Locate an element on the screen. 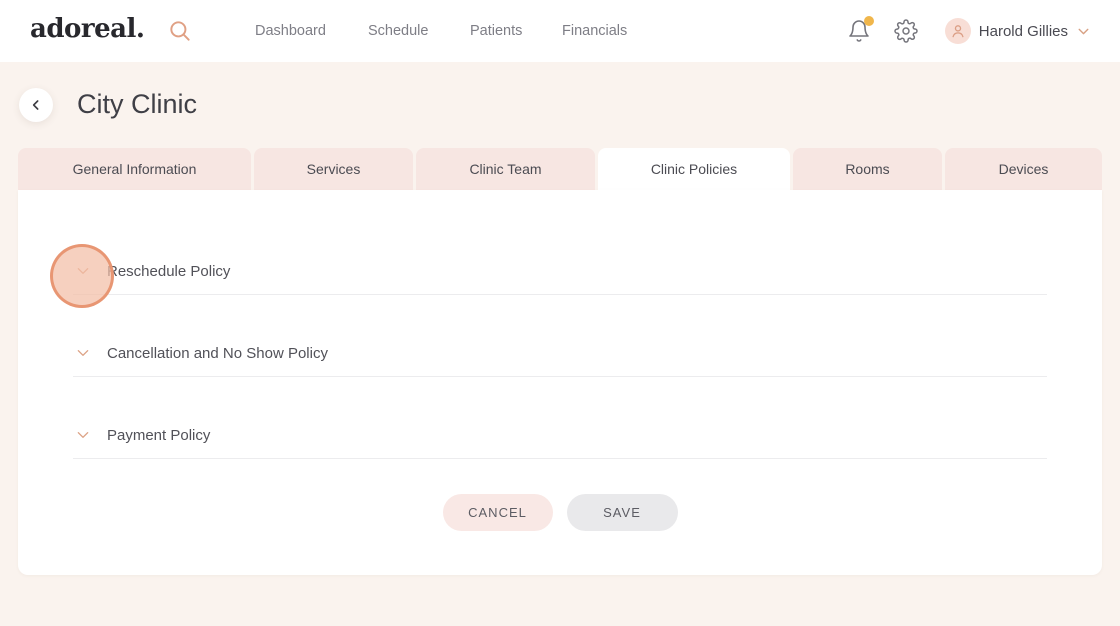 The width and height of the screenshot is (1120, 626). user-menu: Harold Gillies is located at coordinates (1018, 31).